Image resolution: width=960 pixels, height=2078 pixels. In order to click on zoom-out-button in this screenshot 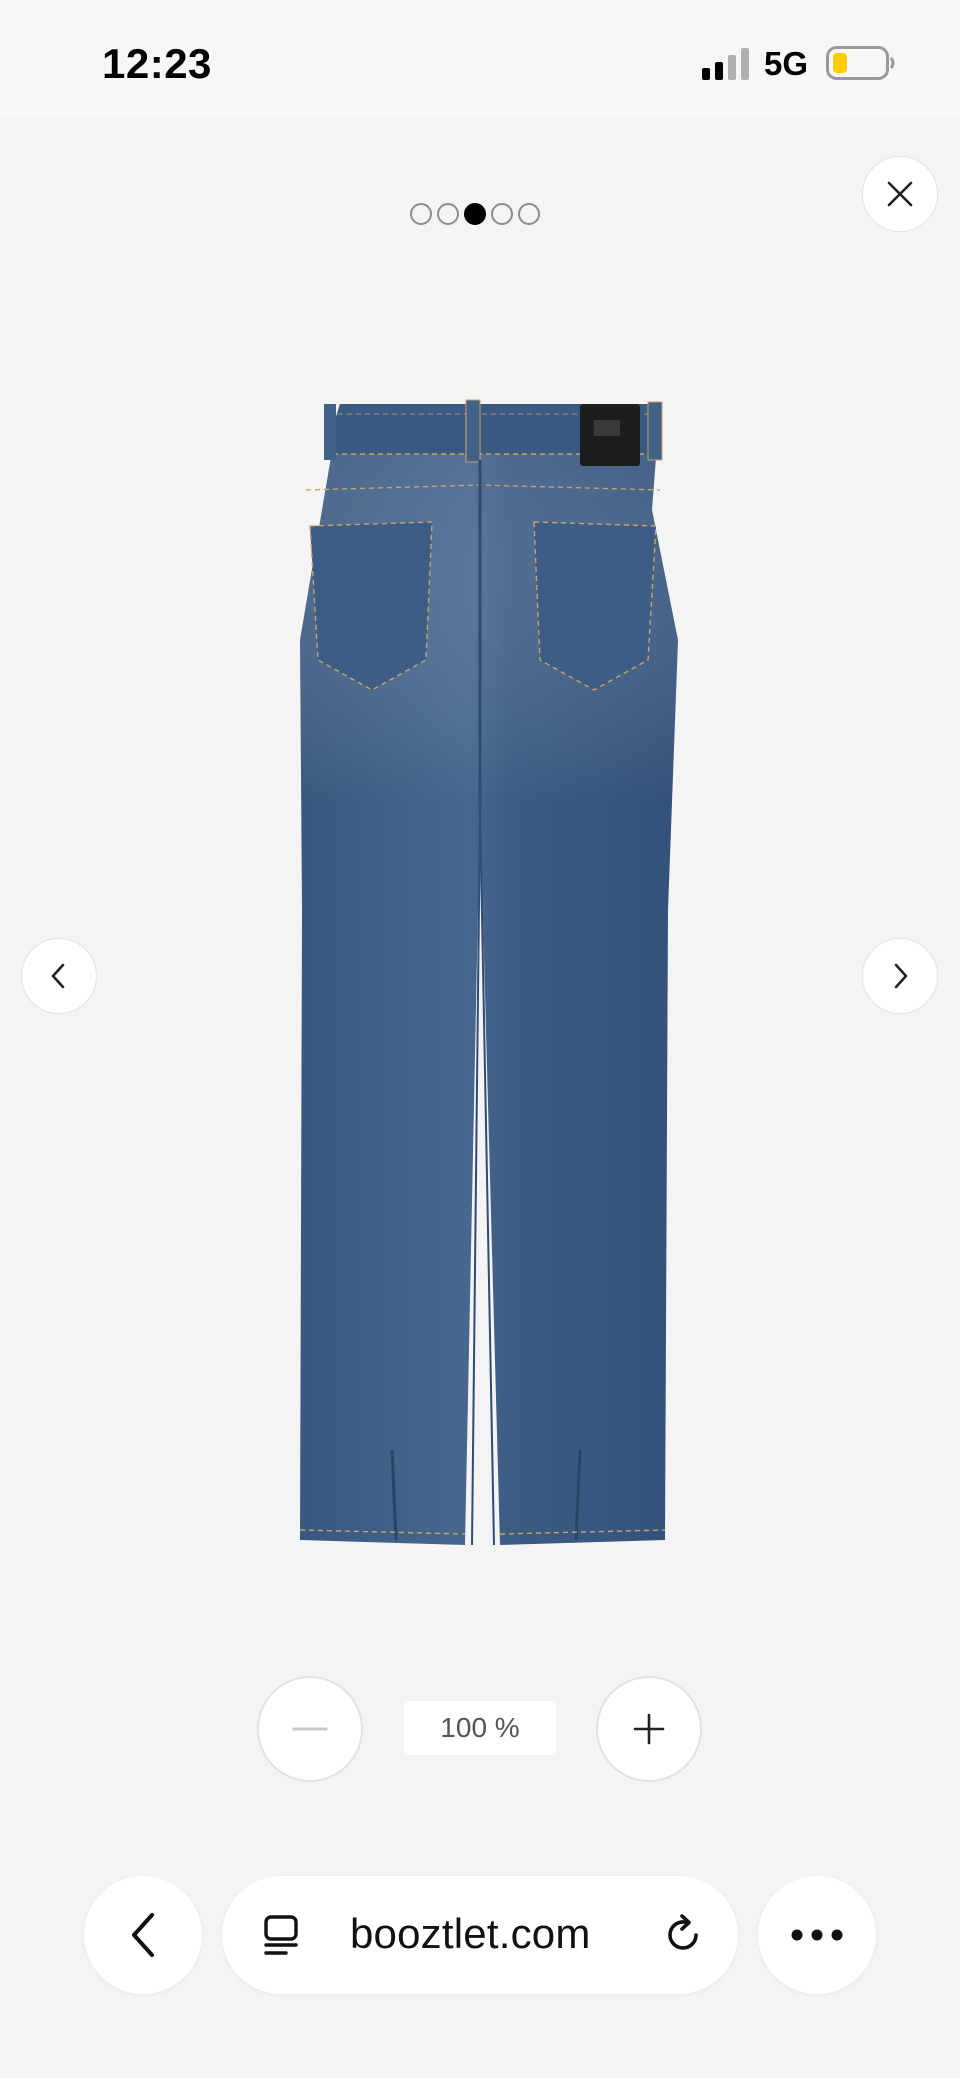, I will do `click(310, 1729)`.